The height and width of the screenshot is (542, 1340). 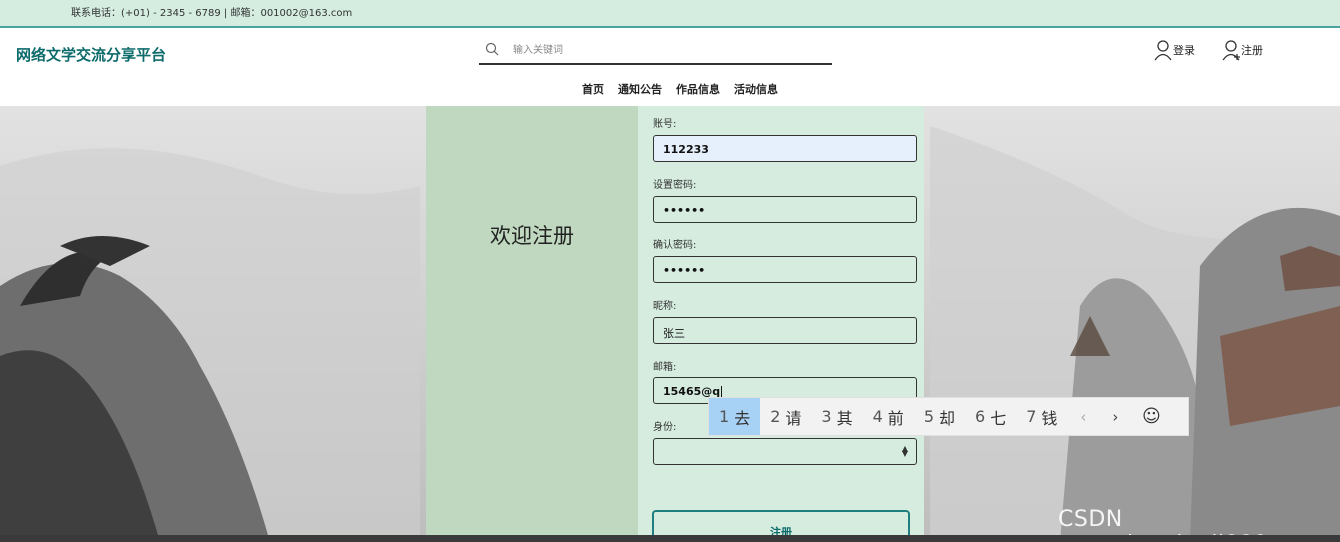 What do you see at coordinates (904, 451) in the screenshot?
I see `select-arrows-icon: ▲ ▼` at bounding box center [904, 451].